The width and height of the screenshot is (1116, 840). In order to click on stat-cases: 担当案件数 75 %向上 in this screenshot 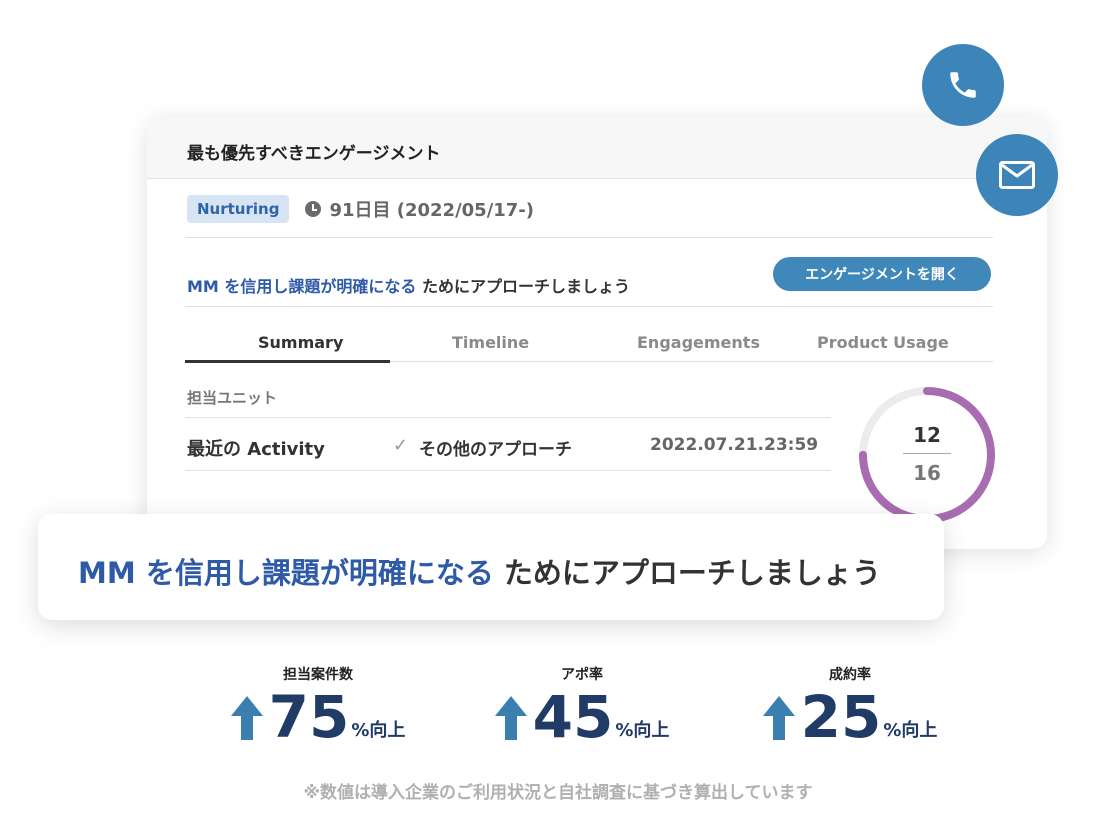, I will do `click(318, 705)`.